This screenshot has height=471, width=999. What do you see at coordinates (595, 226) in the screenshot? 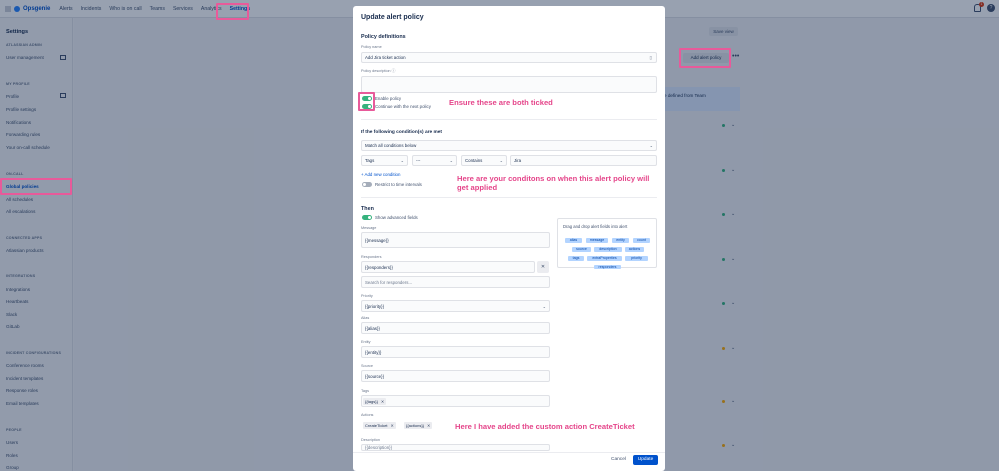
I see `alert-fields-heading: Drag and drop alert fields into alert` at bounding box center [595, 226].